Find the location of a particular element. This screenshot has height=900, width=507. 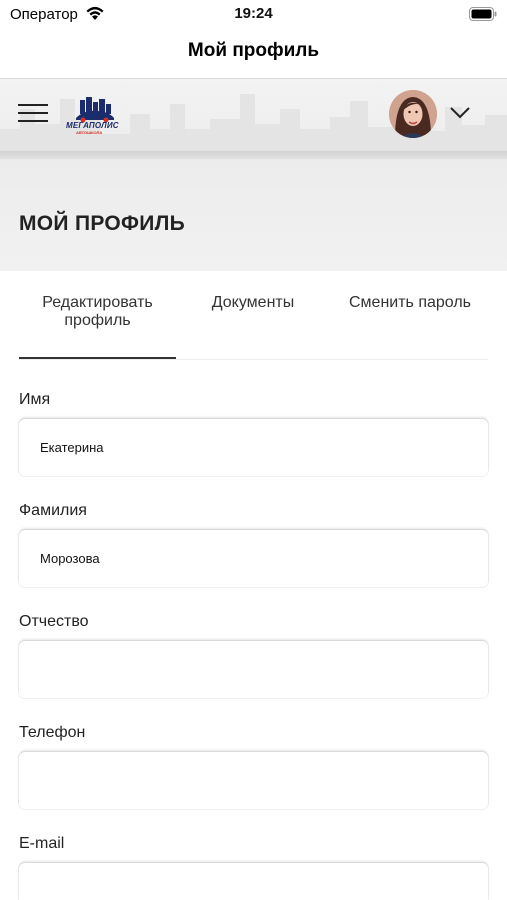

header-shadow is located at coordinates (253, 156).